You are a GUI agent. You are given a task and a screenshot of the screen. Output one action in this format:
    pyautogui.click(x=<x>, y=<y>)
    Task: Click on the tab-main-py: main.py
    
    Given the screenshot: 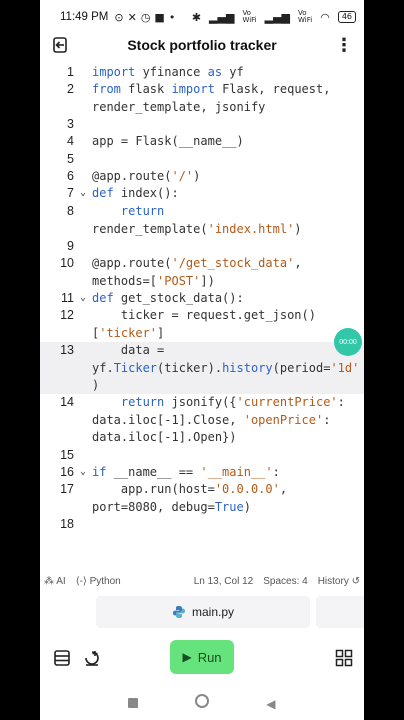 What is the action you would take?
    pyautogui.click(x=203, y=612)
    